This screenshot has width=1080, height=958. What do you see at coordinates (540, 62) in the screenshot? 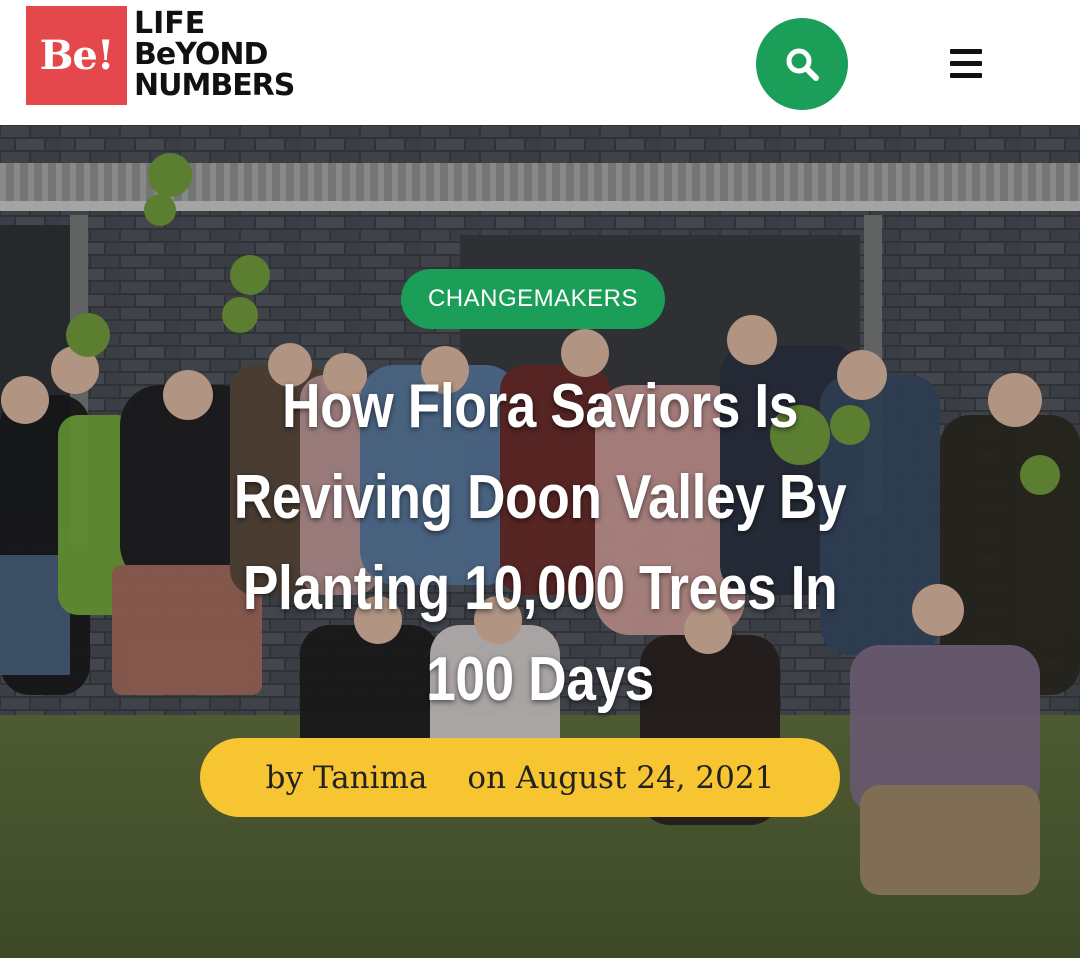
I see `site-header: Be! LIFE BeYOND NUMBERS` at bounding box center [540, 62].